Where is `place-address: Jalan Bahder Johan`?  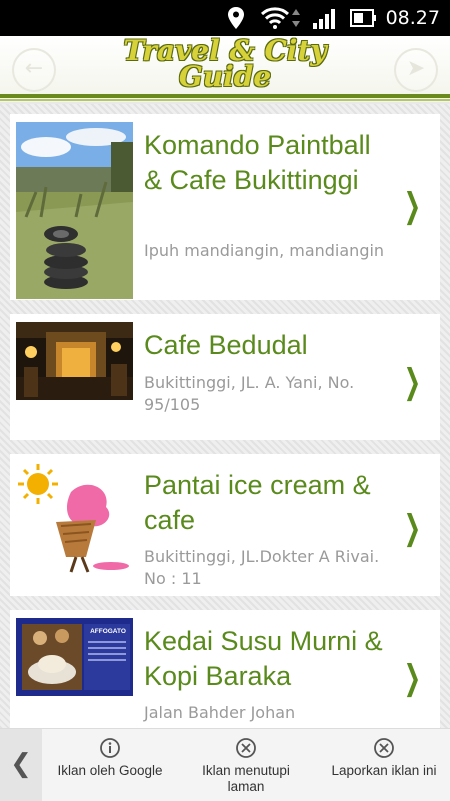
place-address: Jalan Bahder Johan is located at coordinates (220, 712).